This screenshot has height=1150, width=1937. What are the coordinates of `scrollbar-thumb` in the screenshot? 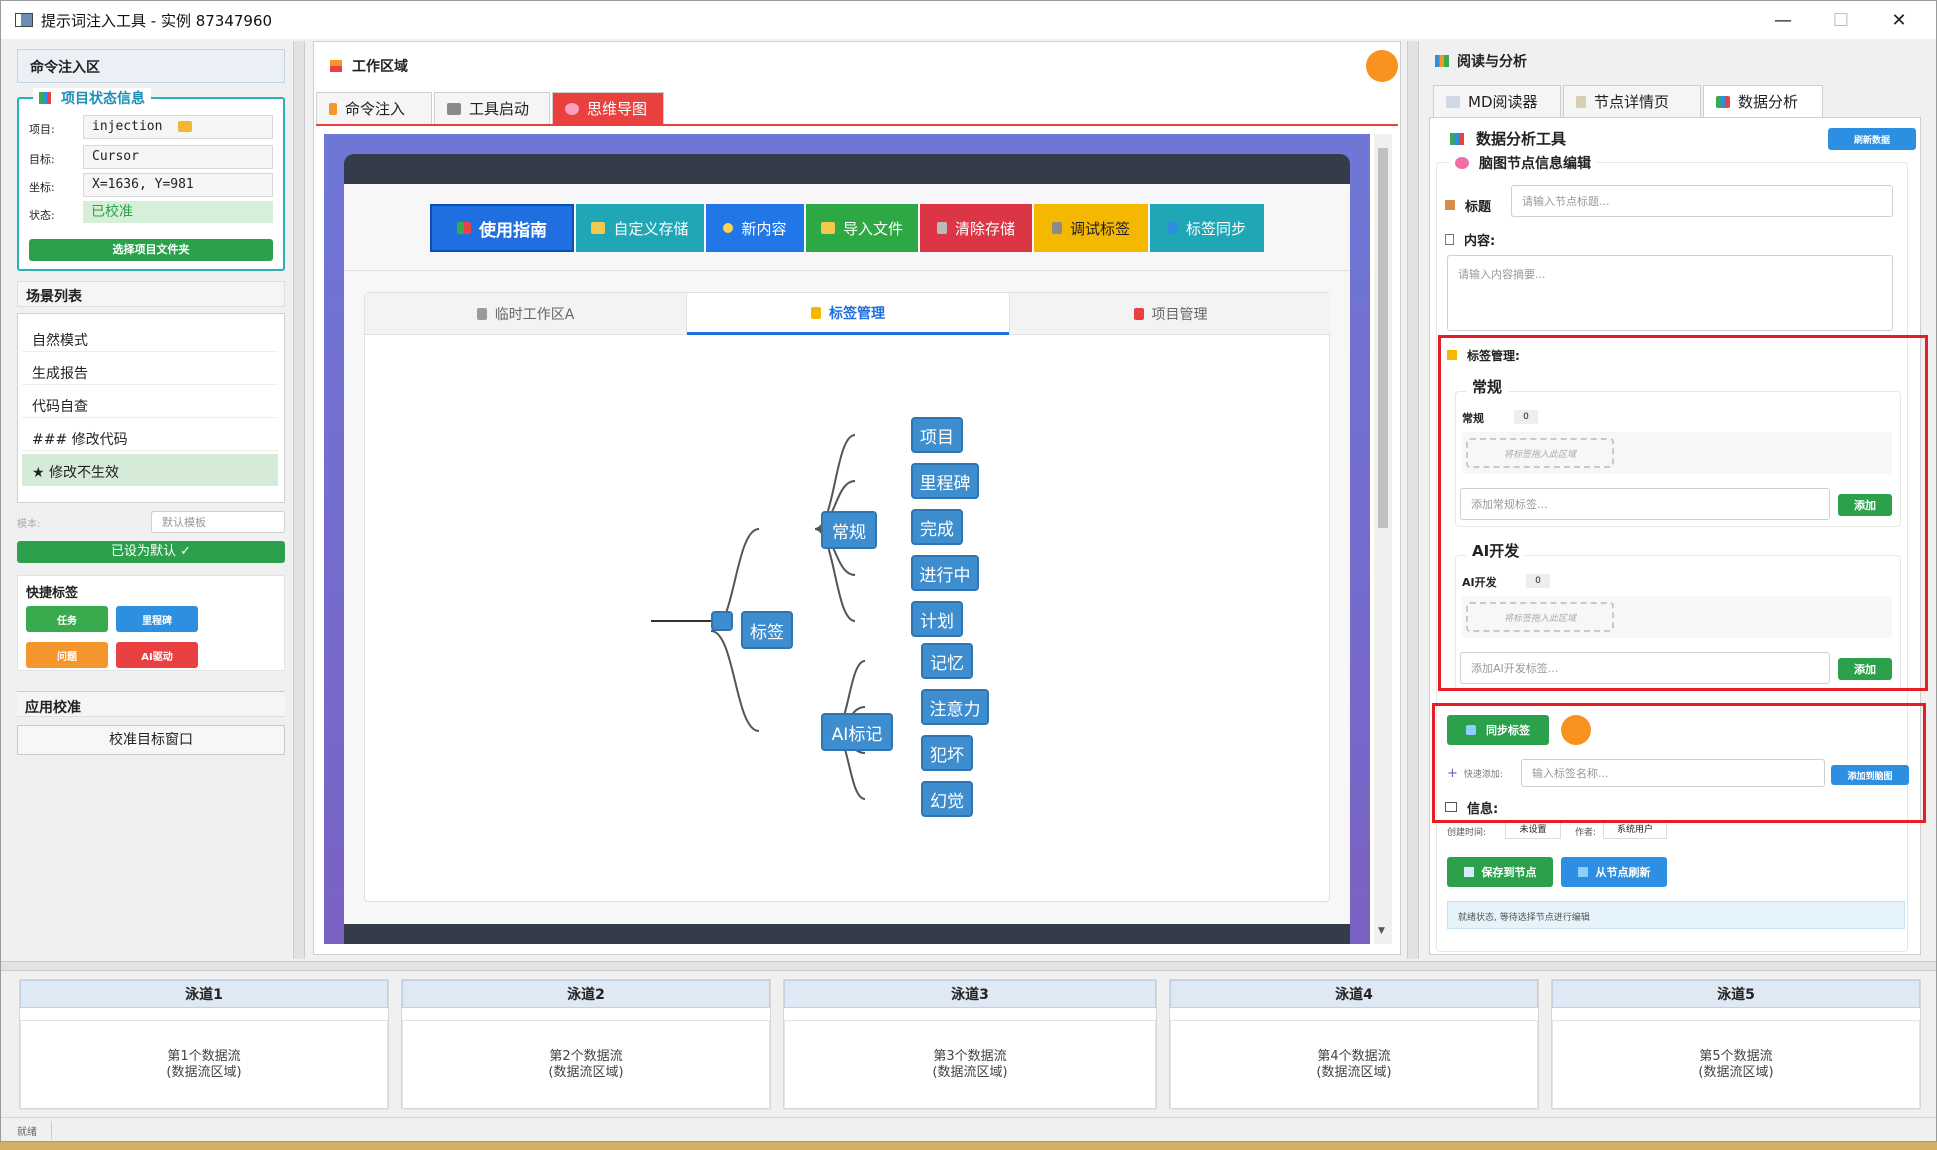 It's located at (1383, 338).